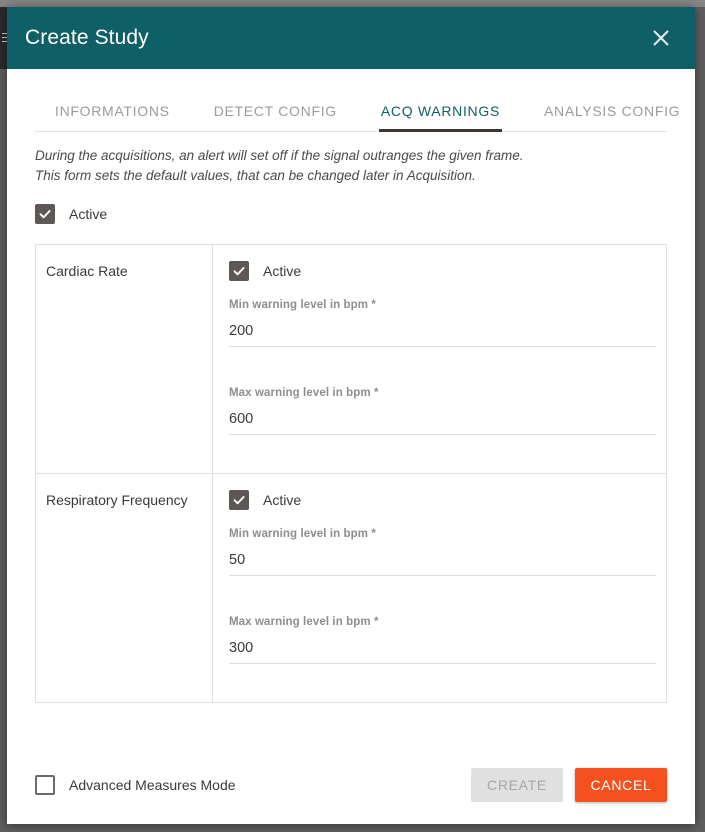 This screenshot has width=705, height=832. Describe the element at coordinates (303, 534) in the screenshot. I see `respiratory-frequency-min-label: Min warning level in bpm *` at that location.